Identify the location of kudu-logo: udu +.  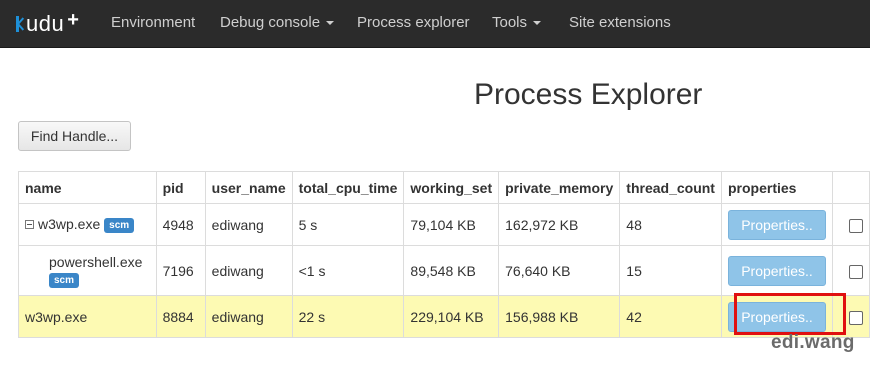
(47, 22).